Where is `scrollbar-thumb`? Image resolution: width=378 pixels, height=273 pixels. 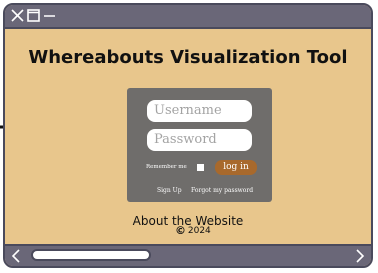 scrollbar-thumb is located at coordinates (91, 255).